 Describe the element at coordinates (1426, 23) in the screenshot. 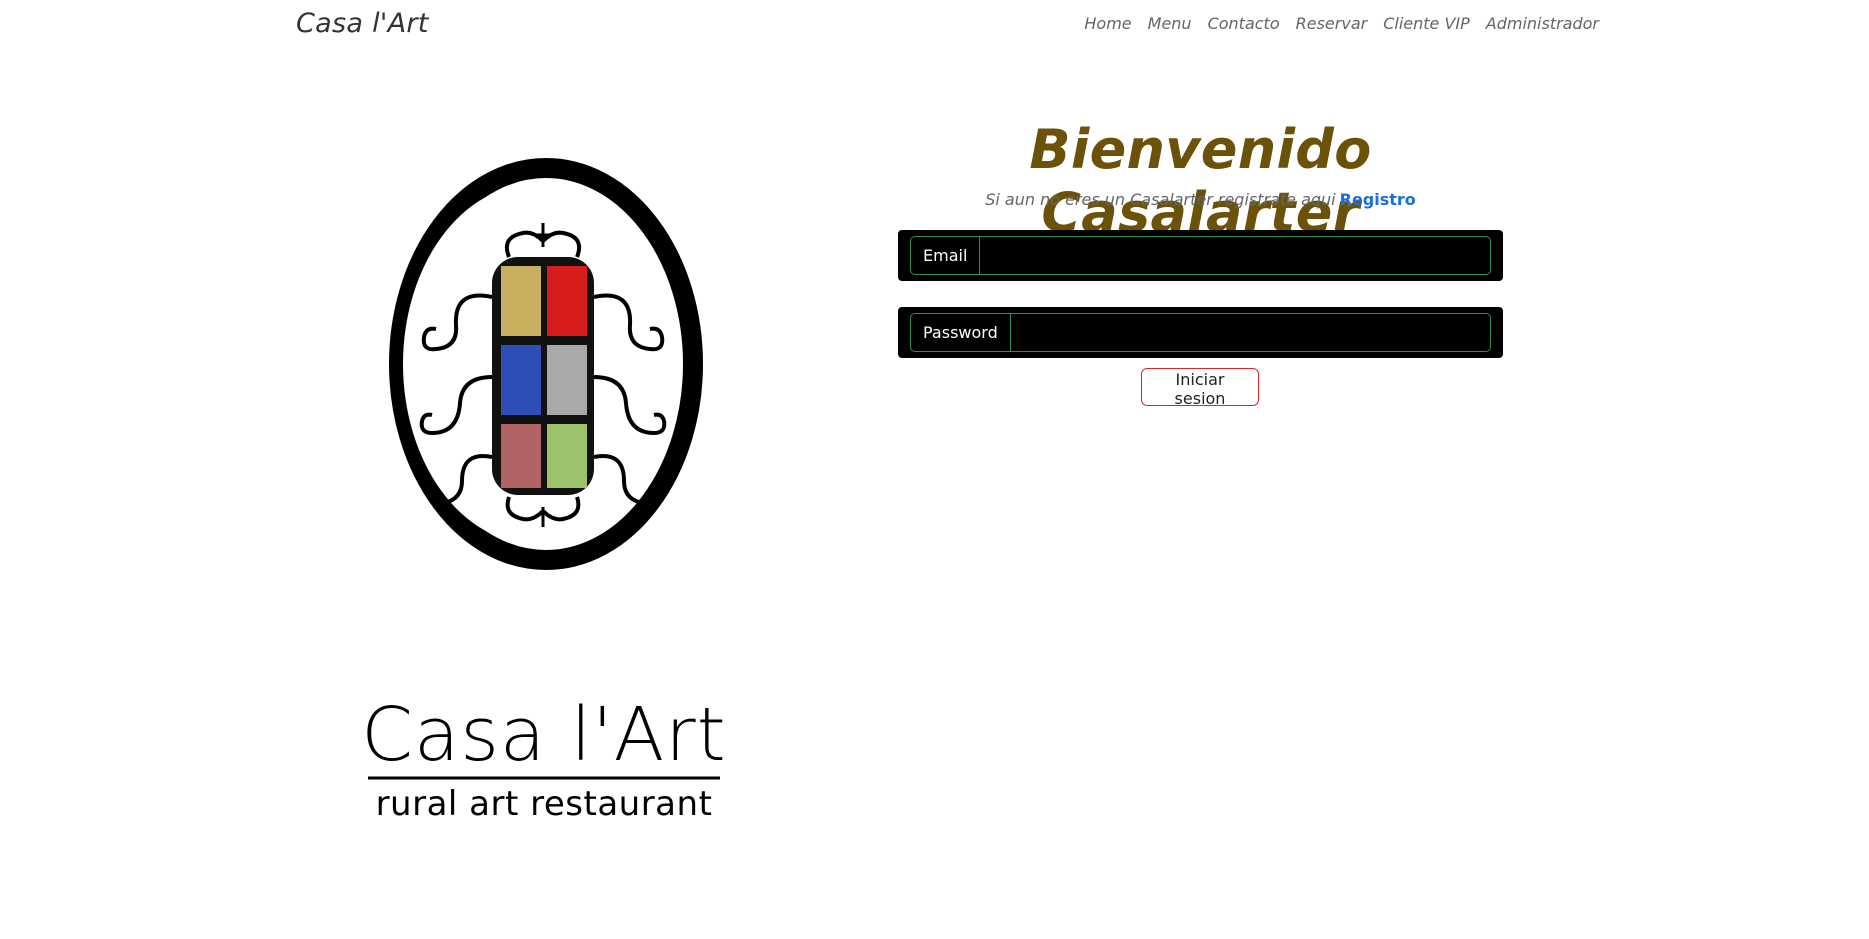

I see `nav-link-cliente-vip: Cliente VIP` at that location.